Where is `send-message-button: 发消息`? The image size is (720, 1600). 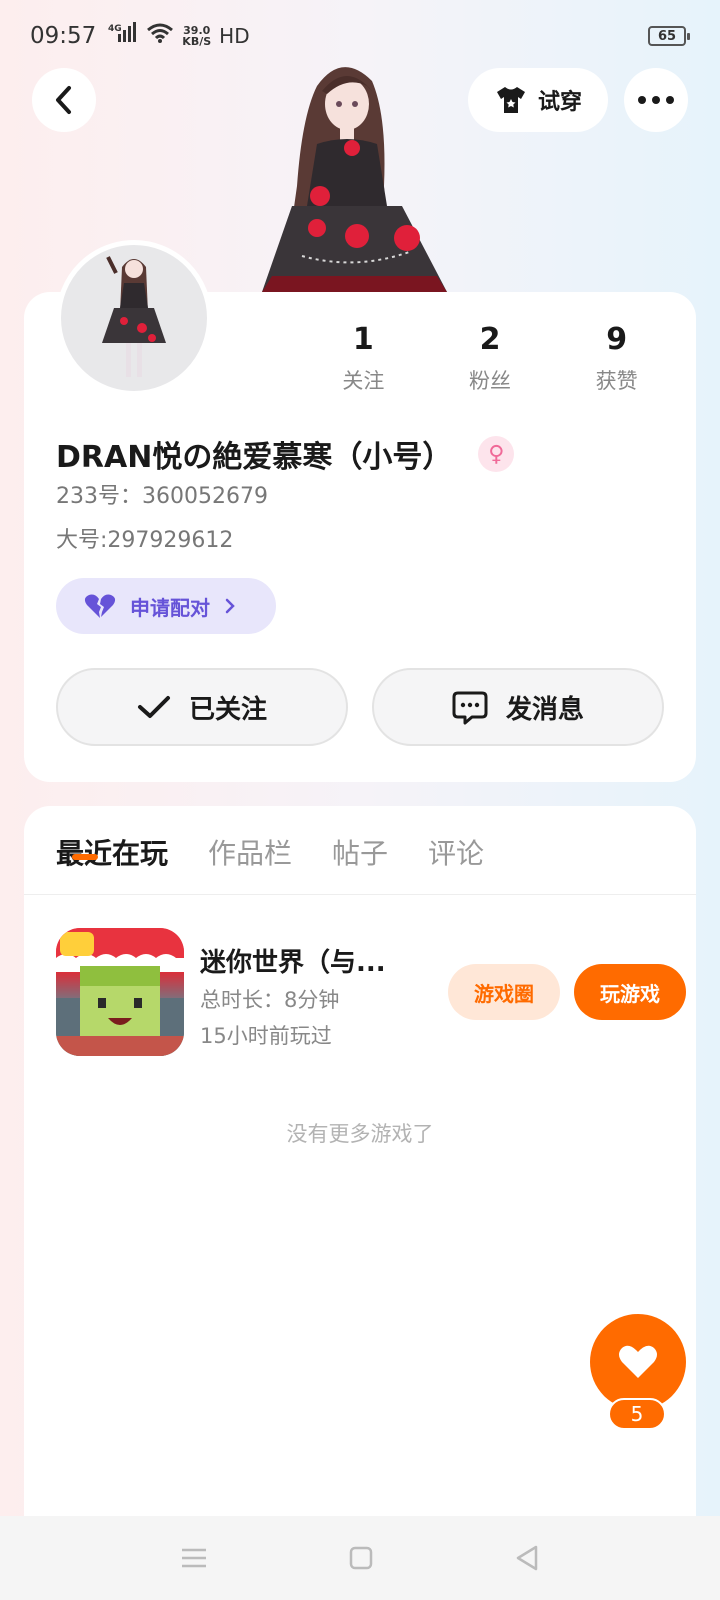
send-message-button: 发消息 is located at coordinates (518, 707).